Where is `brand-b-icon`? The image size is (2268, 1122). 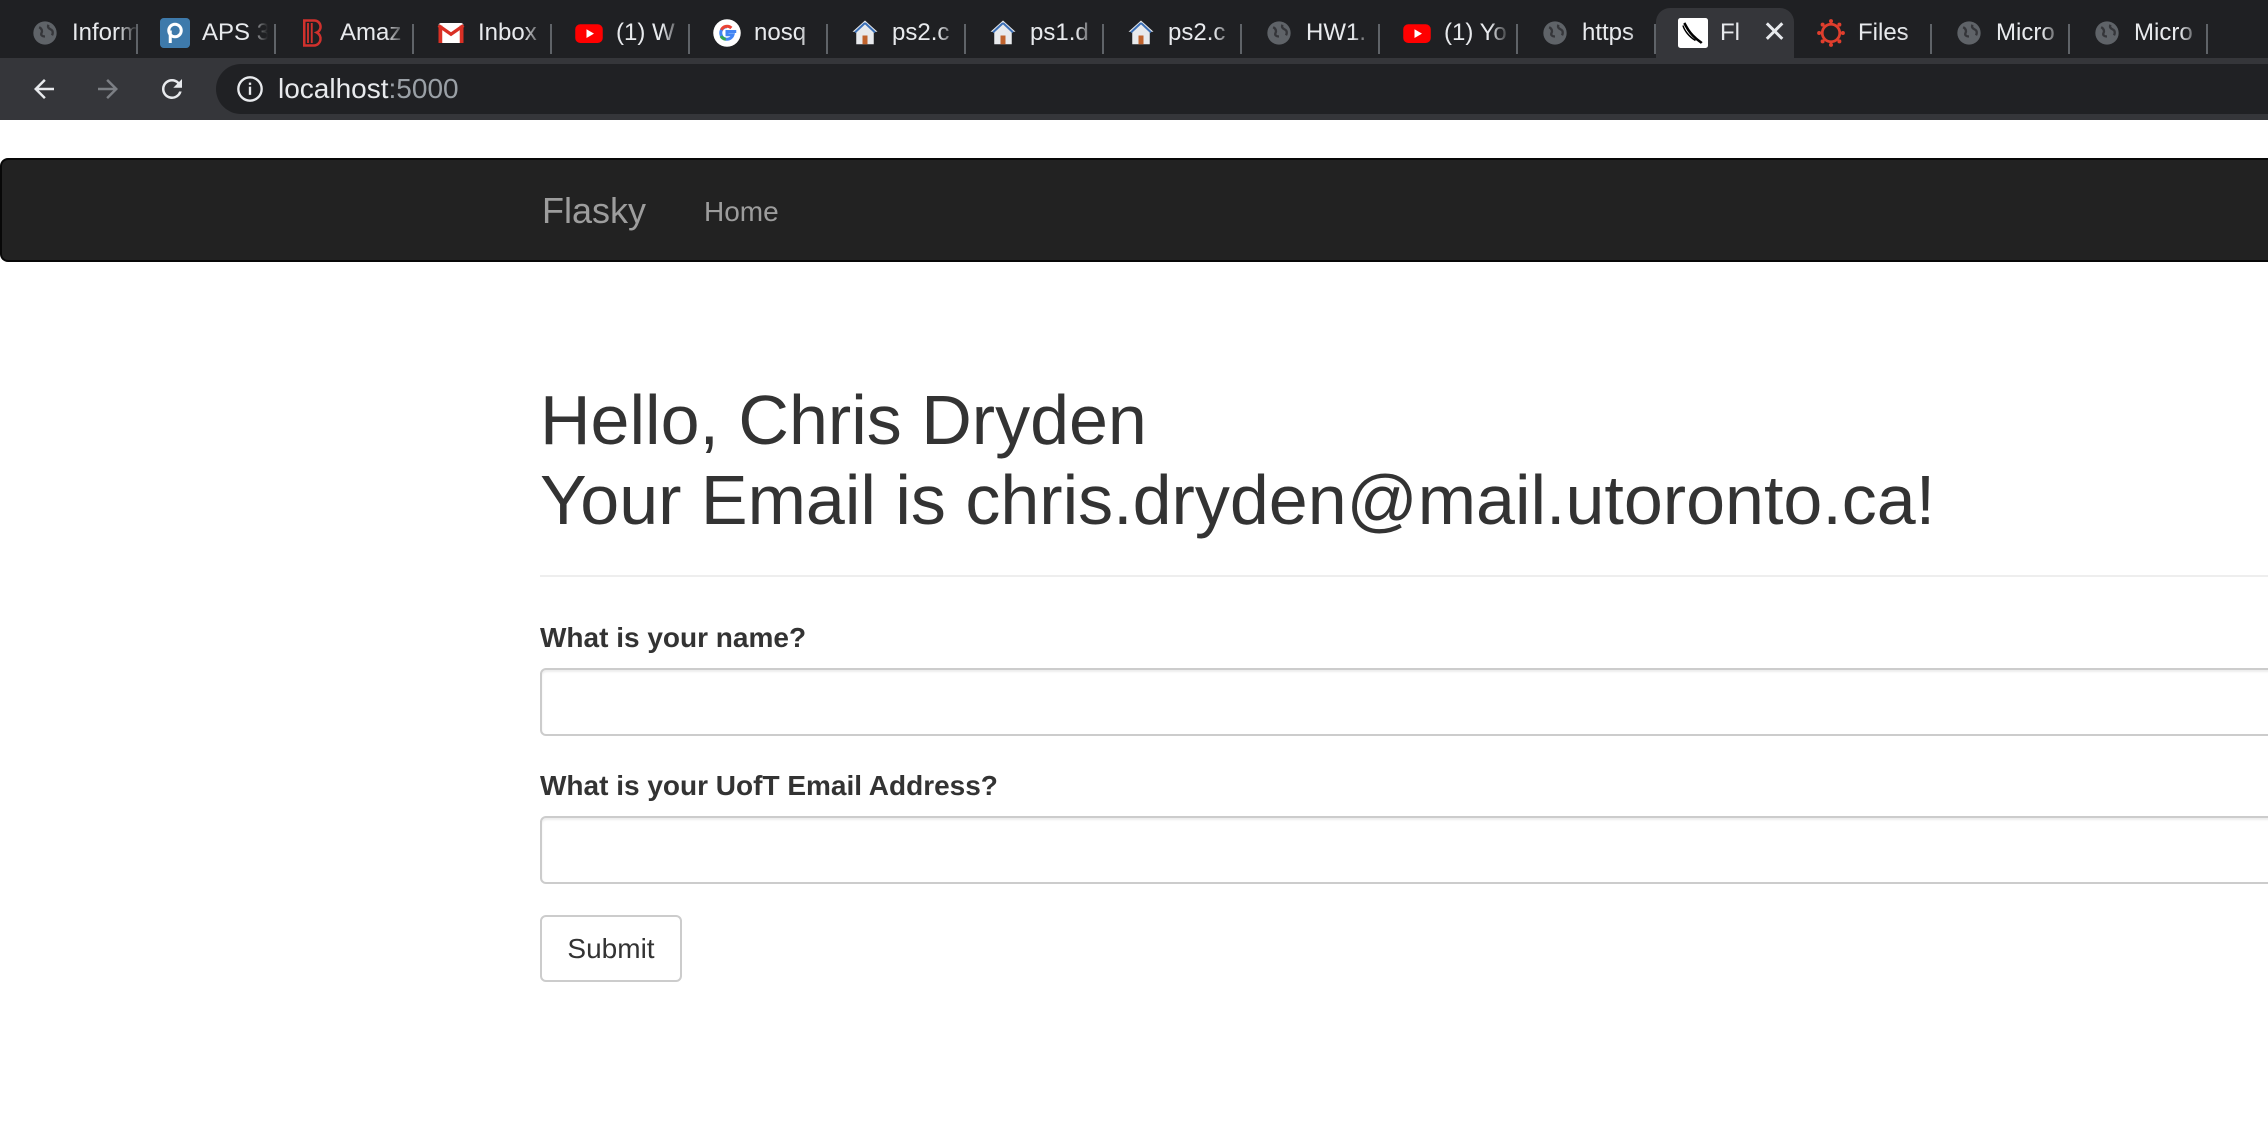
brand-b-icon is located at coordinates (313, 33).